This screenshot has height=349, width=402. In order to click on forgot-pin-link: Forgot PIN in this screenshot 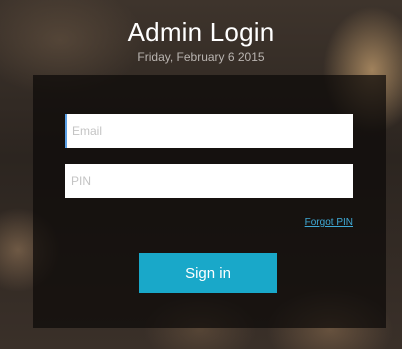, I will do `click(329, 222)`.